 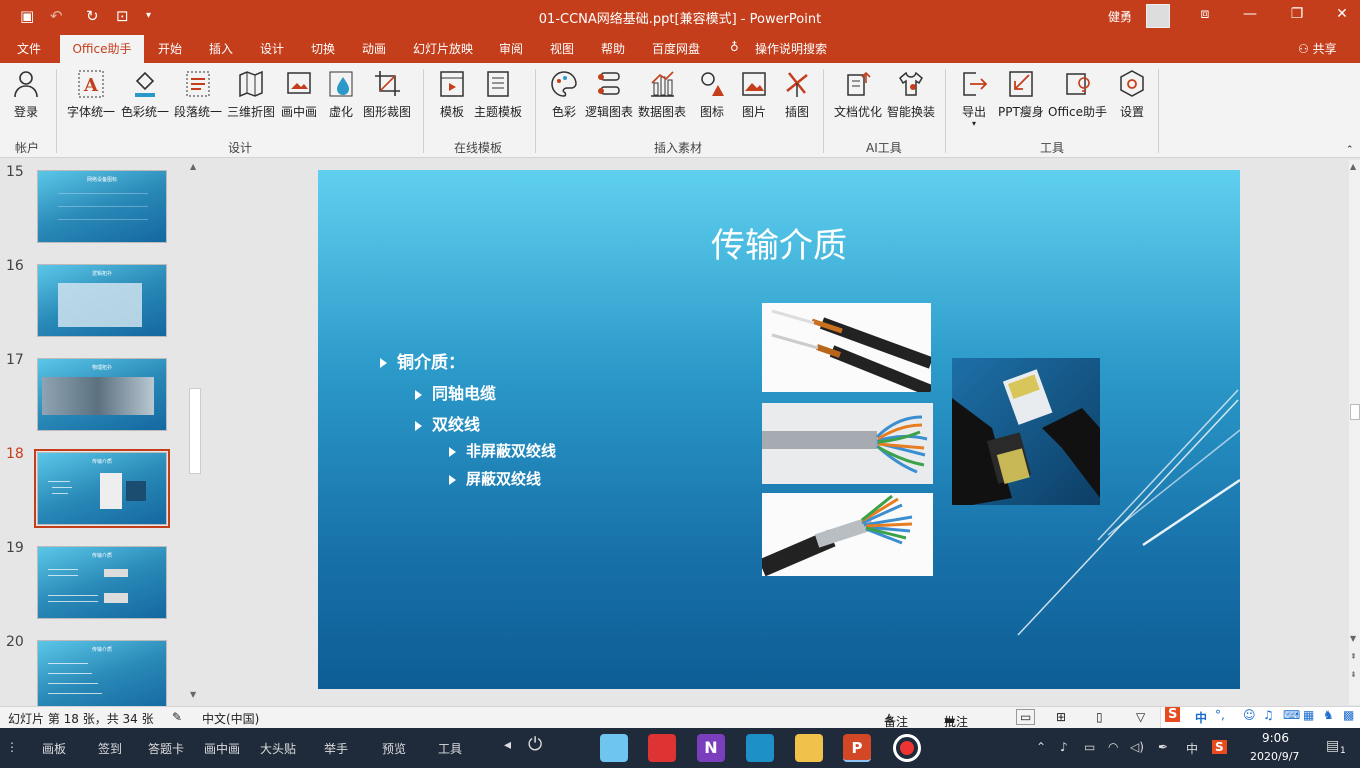 What do you see at coordinates (1201, 717) in the screenshot?
I see `ime-mode: 中` at bounding box center [1201, 717].